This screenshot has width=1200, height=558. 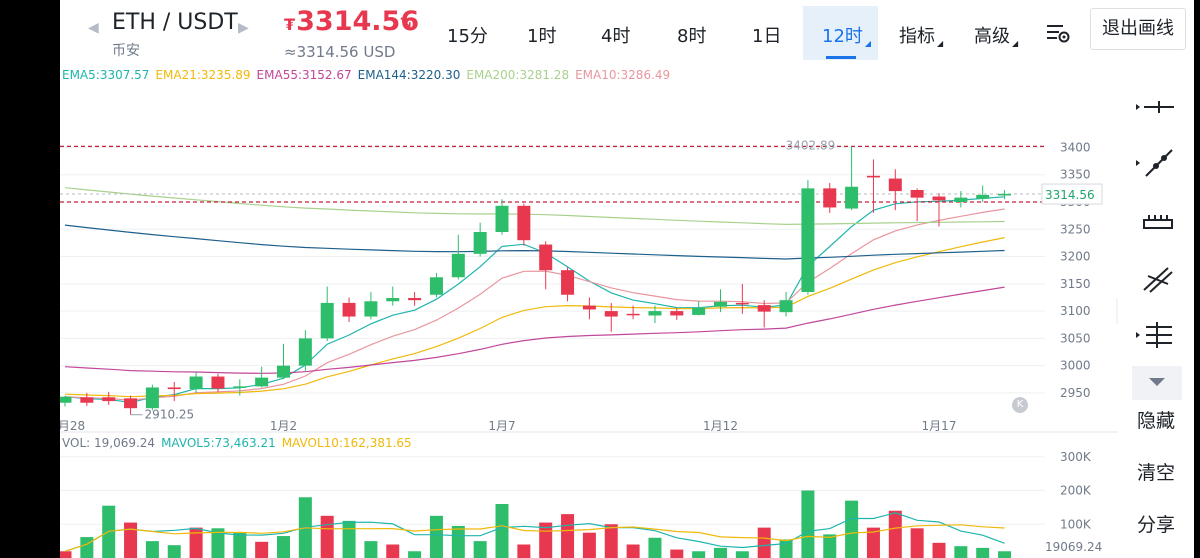 What do you see at coordinates (1075, 229) in the screenshot?
I see `y-tick-label: 3250` at bounding box center [1075, 229].